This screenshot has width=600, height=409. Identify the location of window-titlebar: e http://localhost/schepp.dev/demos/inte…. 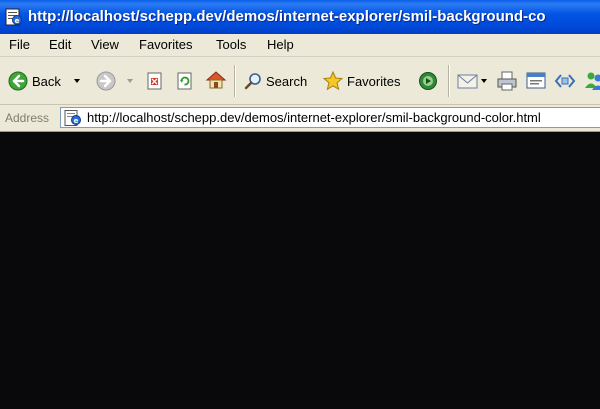
(300, 17).